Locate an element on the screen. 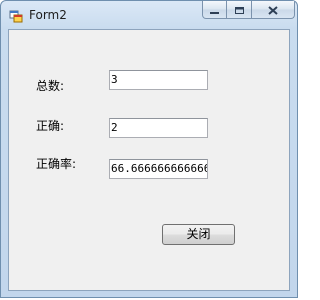 The height and width of the screenshot is (300, 320). close-icon is located at coordinates (273, 9).